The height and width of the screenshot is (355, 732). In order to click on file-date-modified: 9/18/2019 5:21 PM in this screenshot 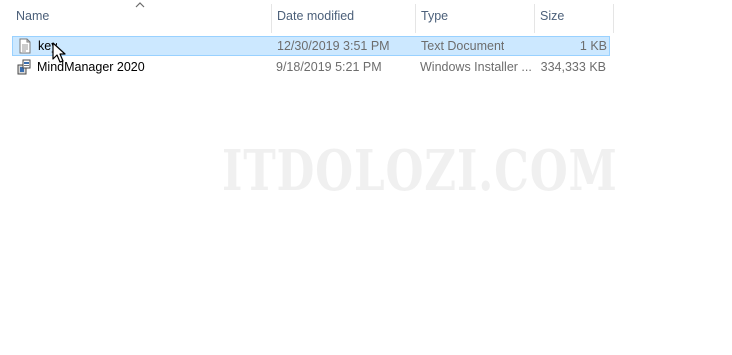, I will do `click(329, 67)`.